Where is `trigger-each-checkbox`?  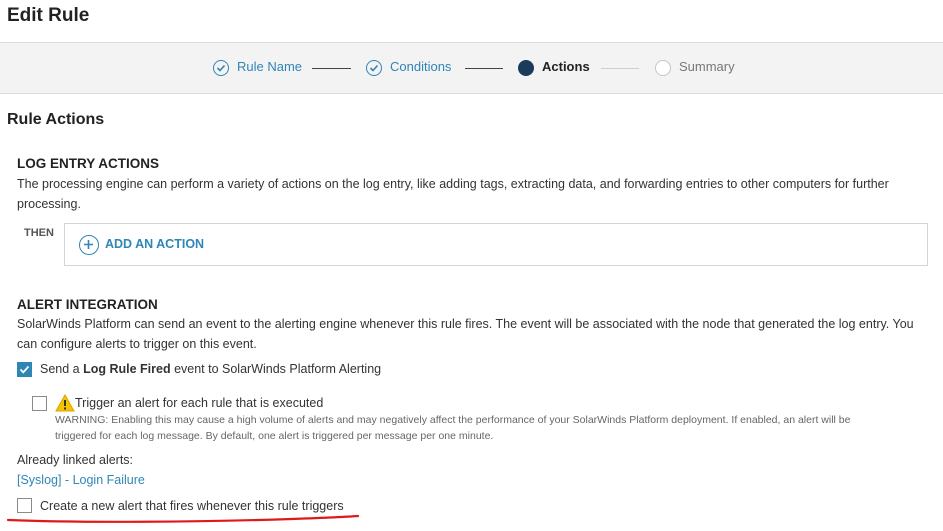
trigger-each-checkbox is located at coordinates (39, 403).